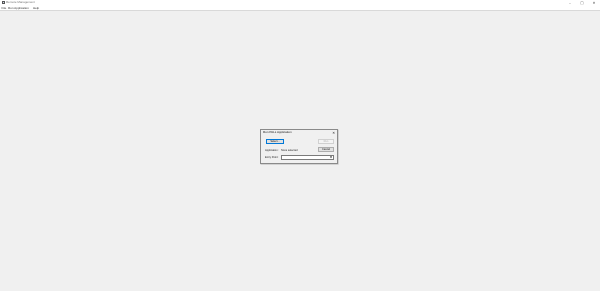  I want to click on chevron-down-icon: ▼, so click(331, 158).